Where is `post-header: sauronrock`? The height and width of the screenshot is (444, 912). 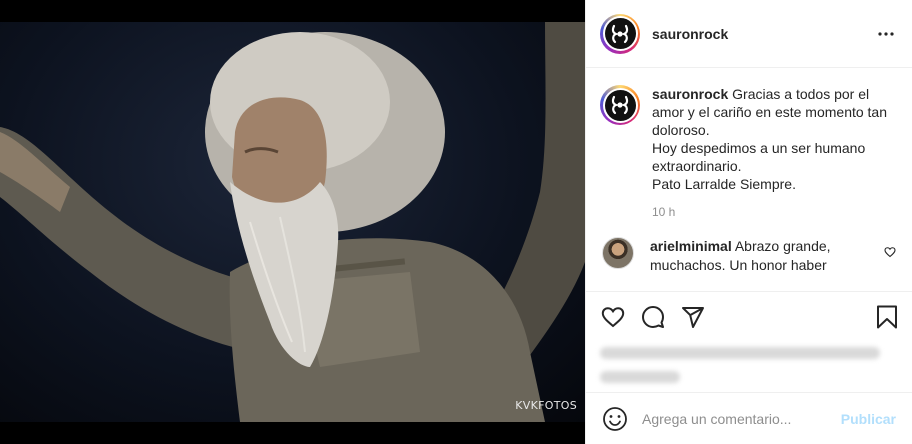 post-header: sauronrock is located at coordinates (749, 34).